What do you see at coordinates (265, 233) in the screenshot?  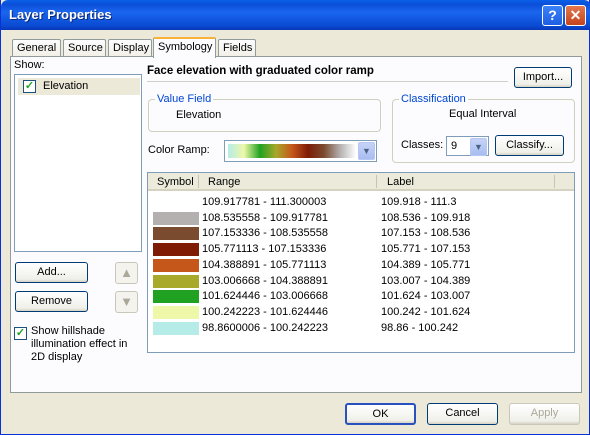 I see `range-cell: 107.153336 - 108.535558` at bounding box center [265, 233].